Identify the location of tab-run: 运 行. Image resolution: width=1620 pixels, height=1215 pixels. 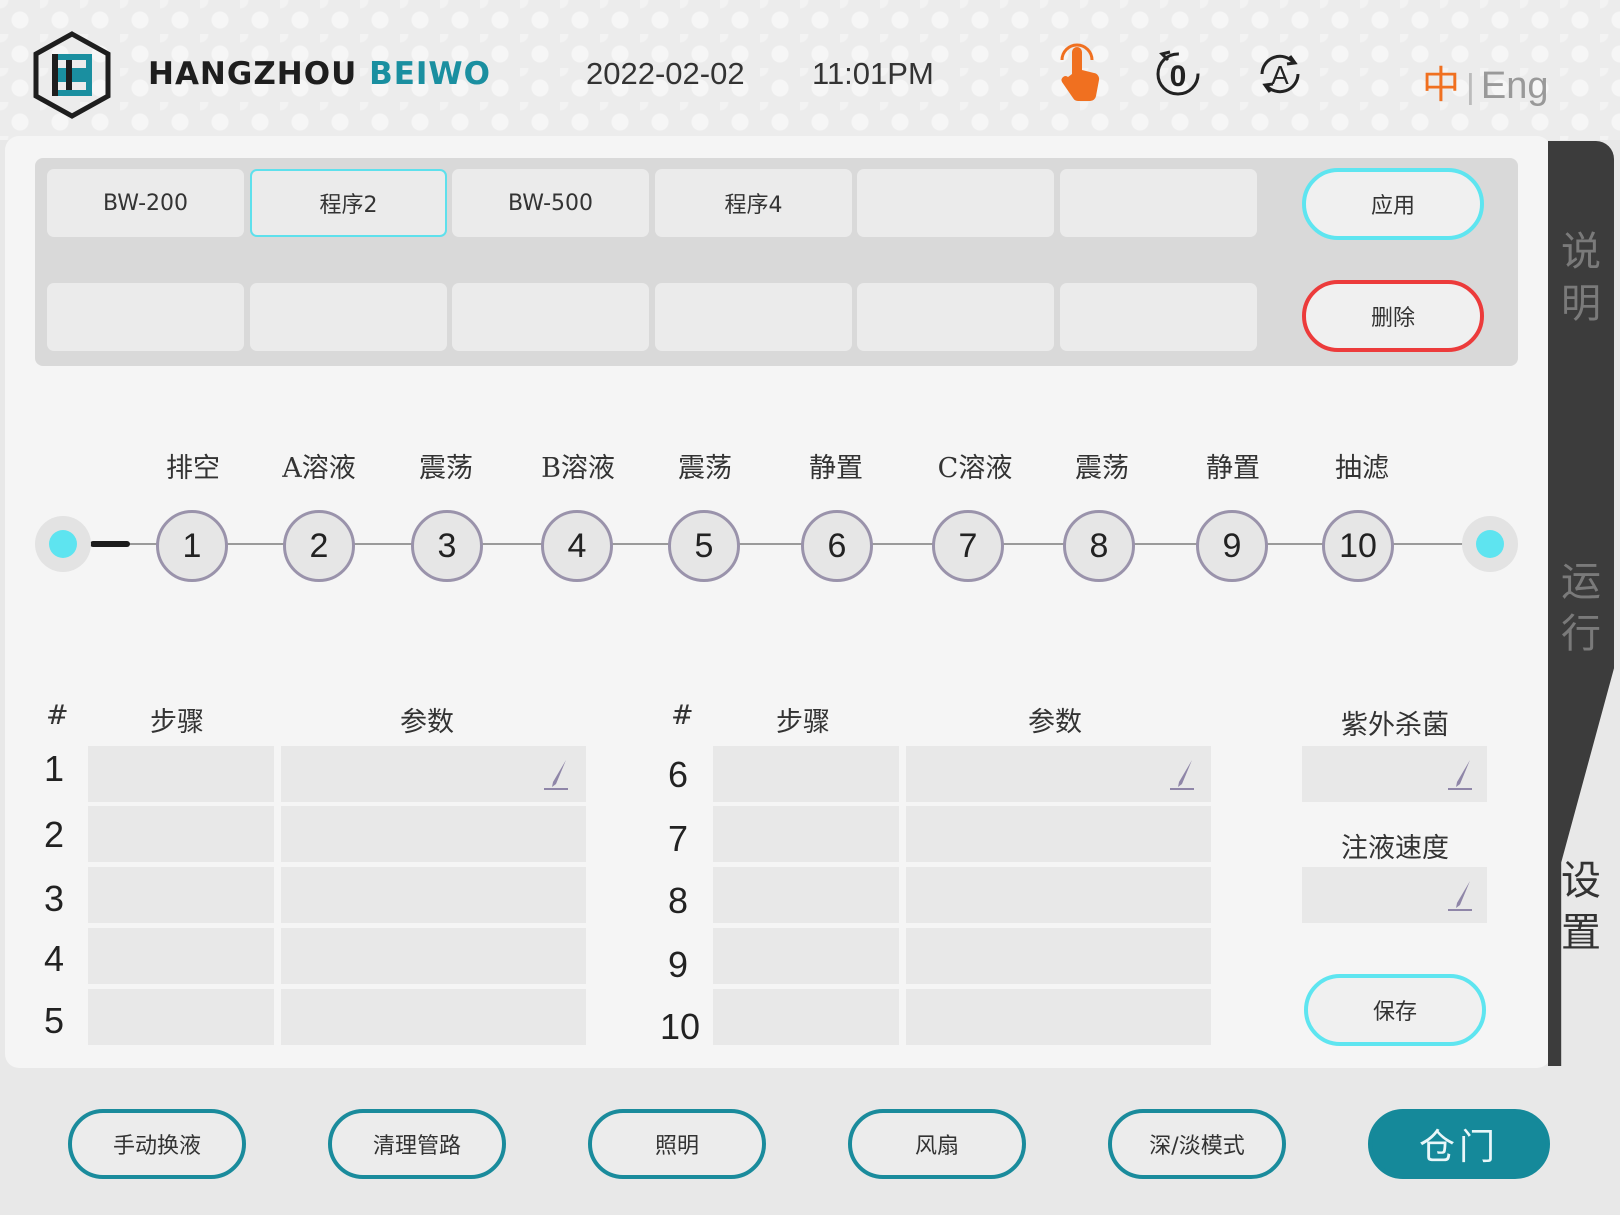
(1581, 608).